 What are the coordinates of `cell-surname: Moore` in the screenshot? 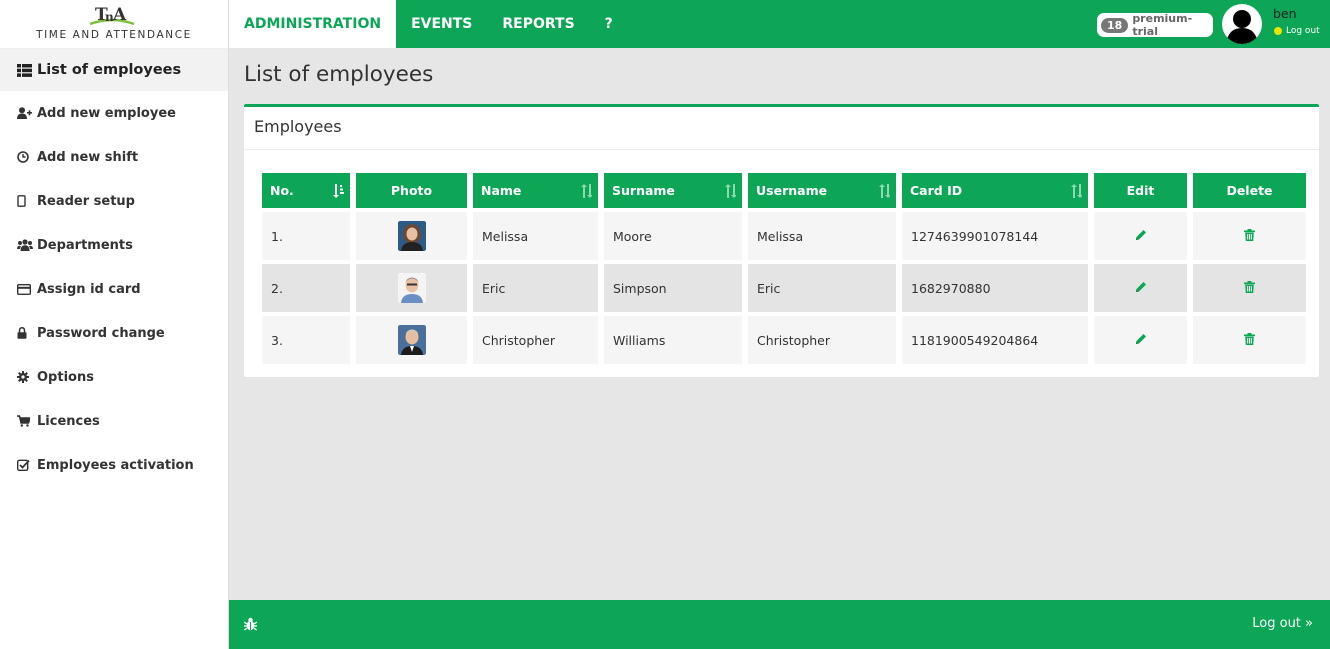 It's located at (673, 236).